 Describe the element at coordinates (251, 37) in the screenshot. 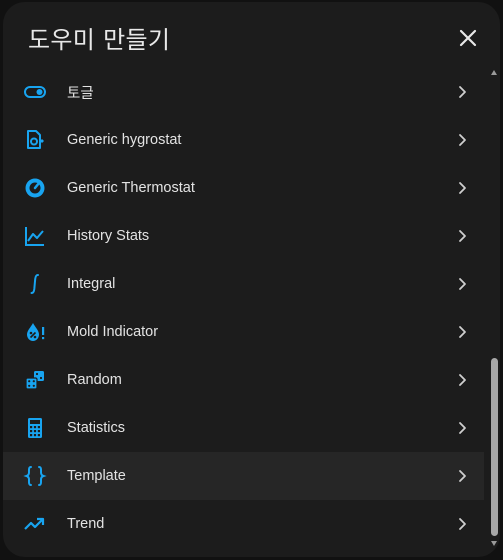

I see `dialog-header: 도우미 만들기` at that location.